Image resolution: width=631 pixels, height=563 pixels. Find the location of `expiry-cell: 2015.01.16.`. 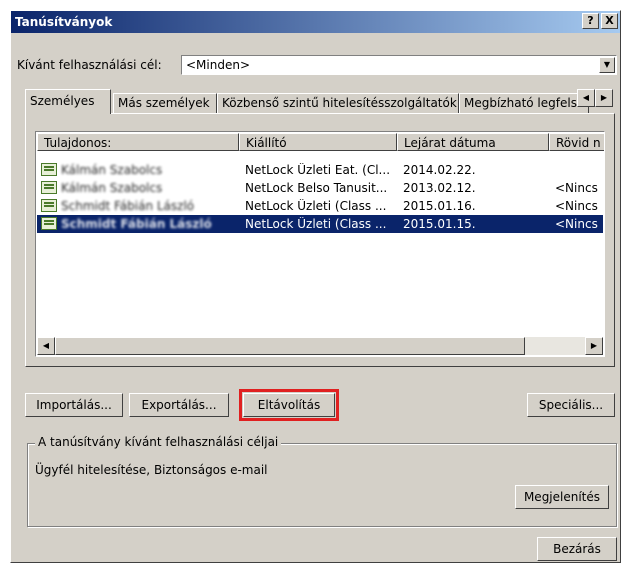

expiry-cell: 2015.01.16. is located at coordinates (439, 206).